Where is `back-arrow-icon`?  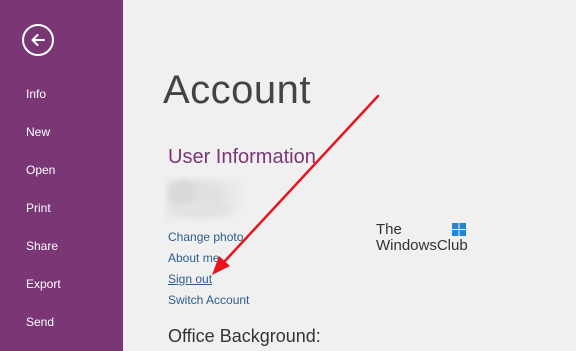
back-arrow-icon is located at coordinates (38, 40).